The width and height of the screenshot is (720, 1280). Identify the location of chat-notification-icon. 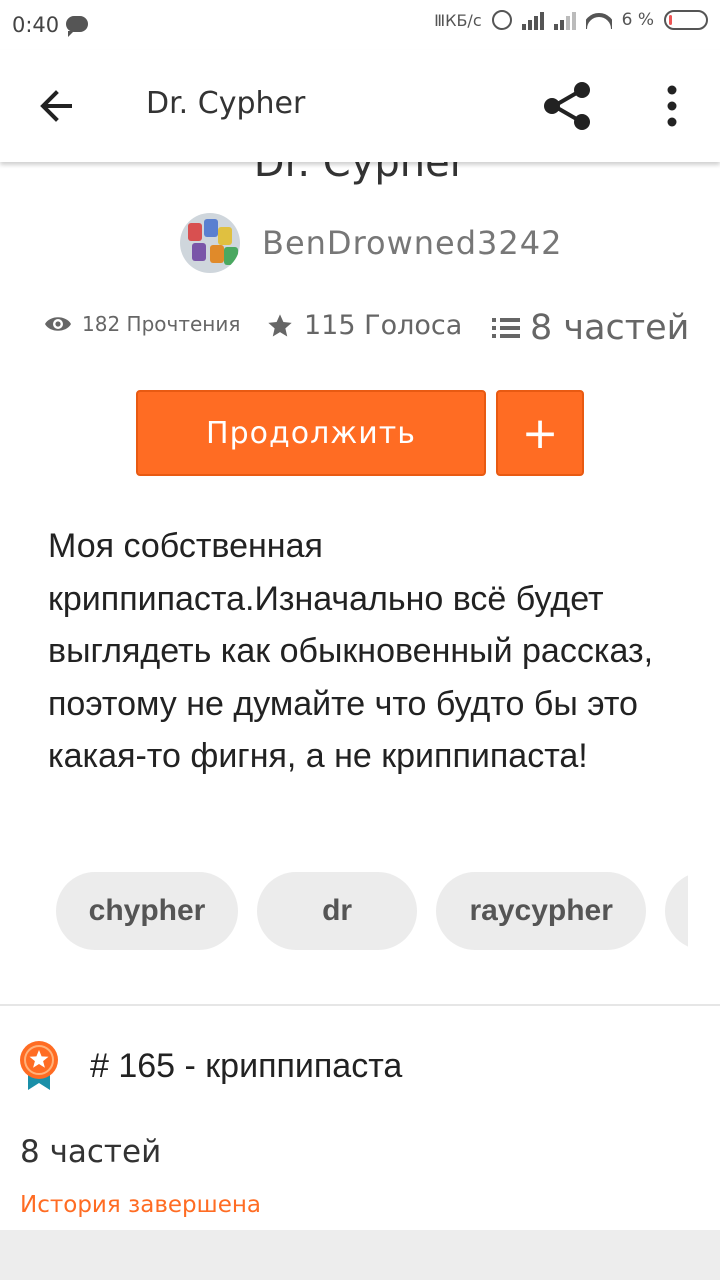
(77, 26).